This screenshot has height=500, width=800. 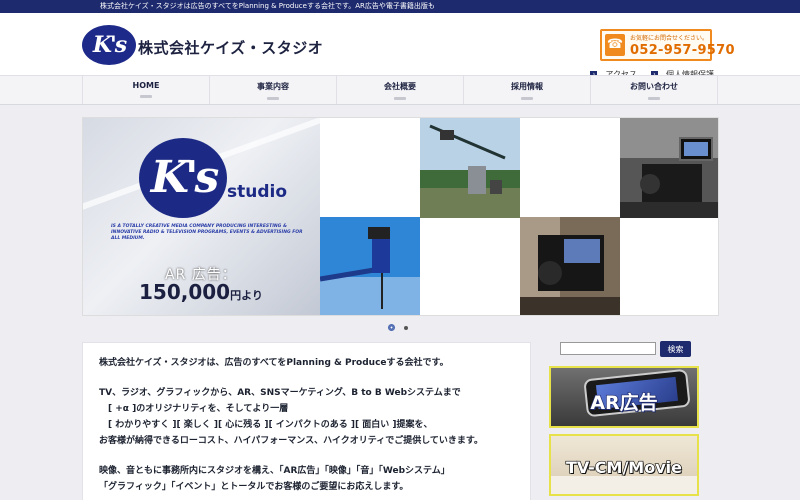 I want to click on phone-icon: ☎, so click(x=615, y=45).